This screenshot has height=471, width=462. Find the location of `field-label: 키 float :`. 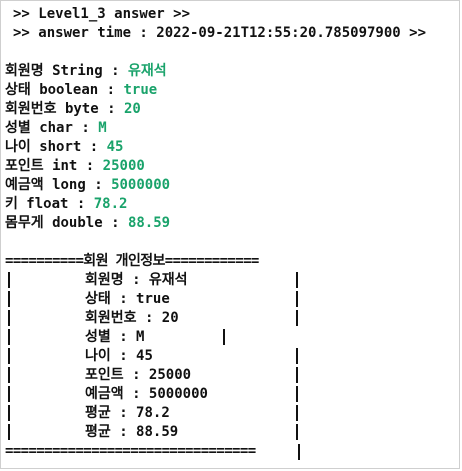

field-label: 키 float : is located at coordinates (49, 204).